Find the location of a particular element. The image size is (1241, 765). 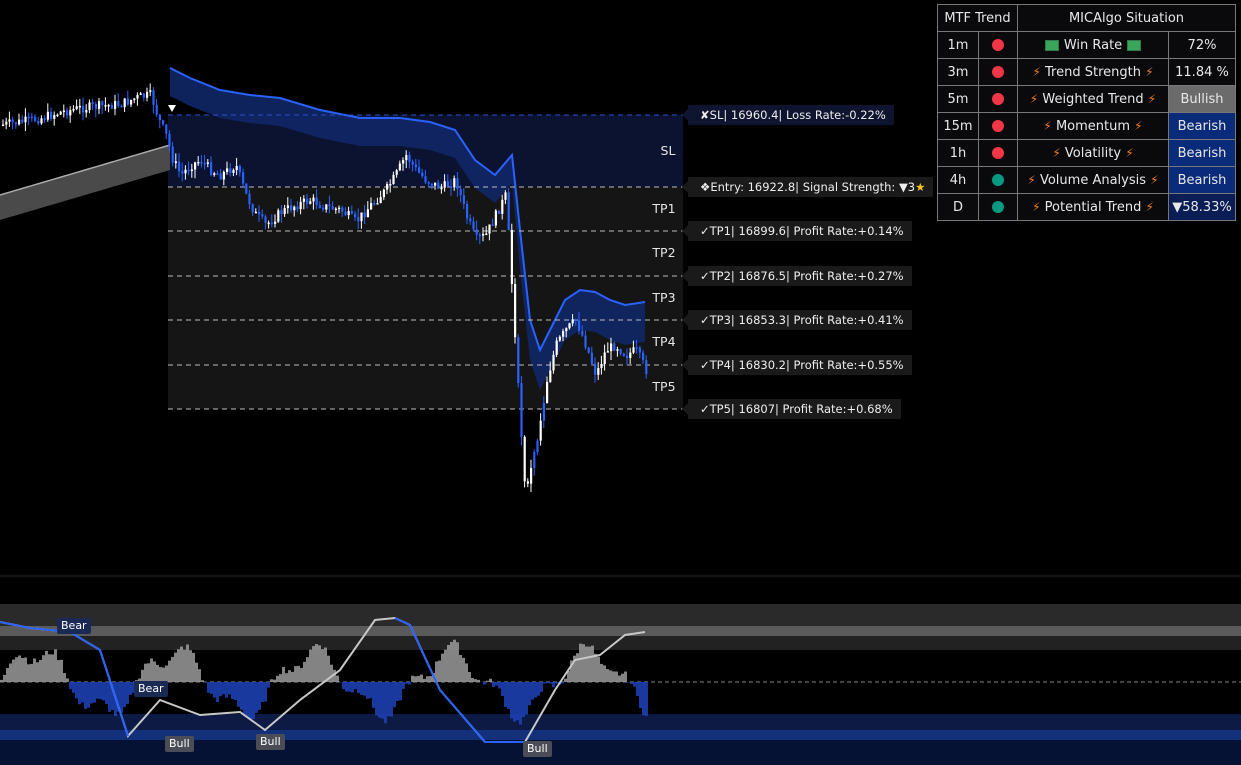

table-row: 1h ⚡ Volatility ⚡ Bearish is located at coordinates (1086, 153).